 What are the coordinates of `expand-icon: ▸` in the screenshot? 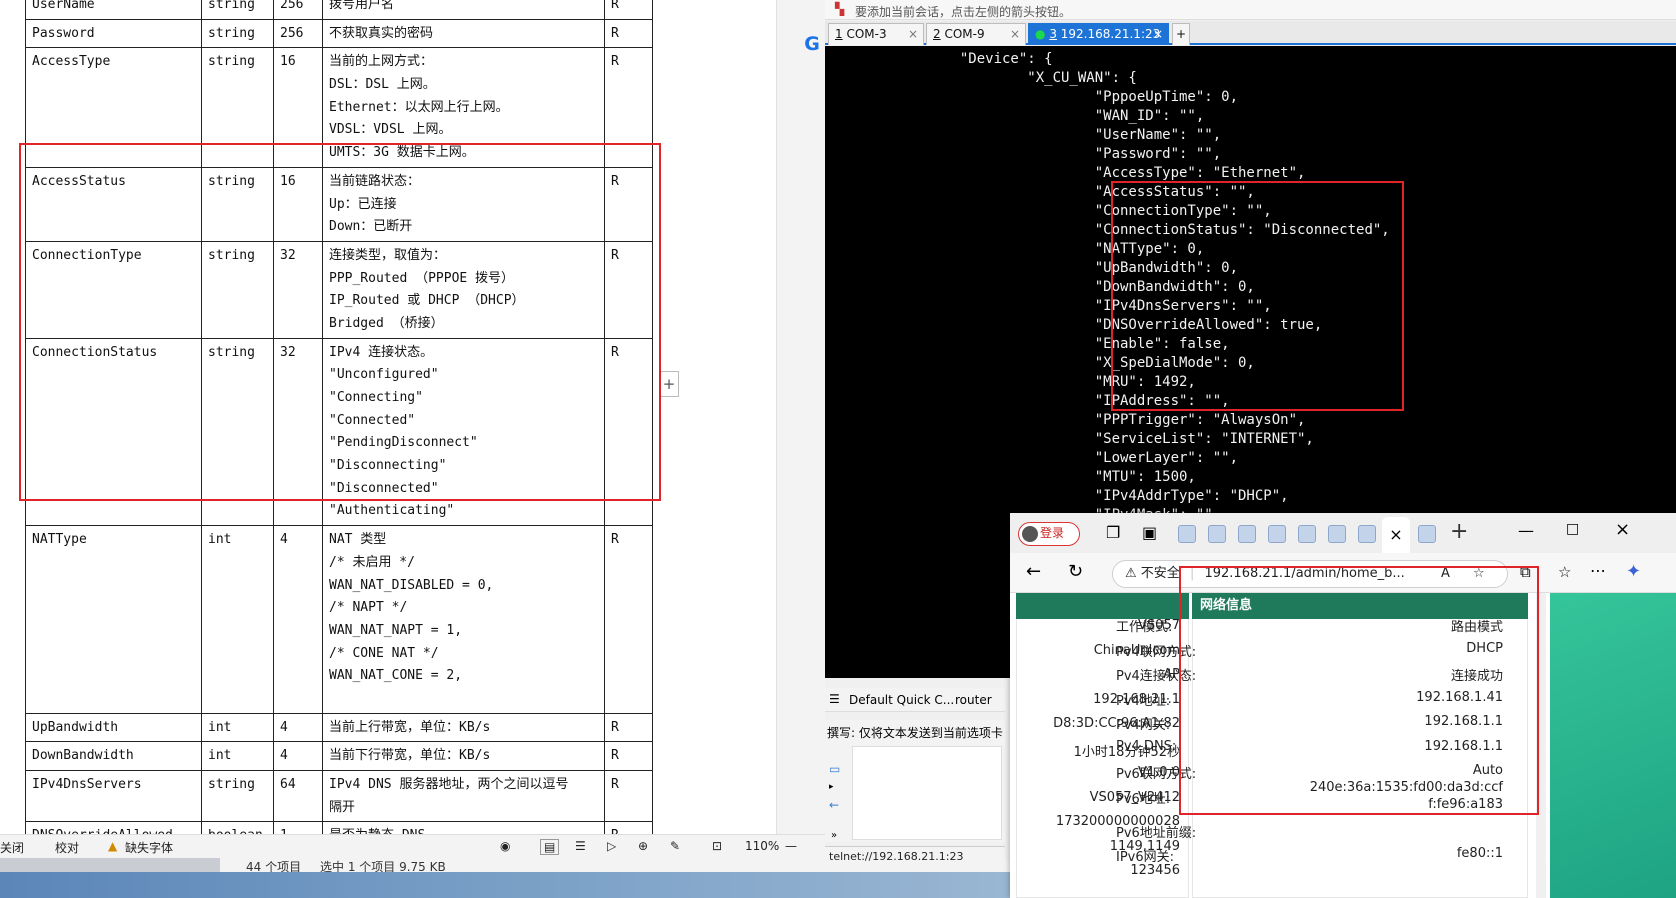 It's located at (831, 787).